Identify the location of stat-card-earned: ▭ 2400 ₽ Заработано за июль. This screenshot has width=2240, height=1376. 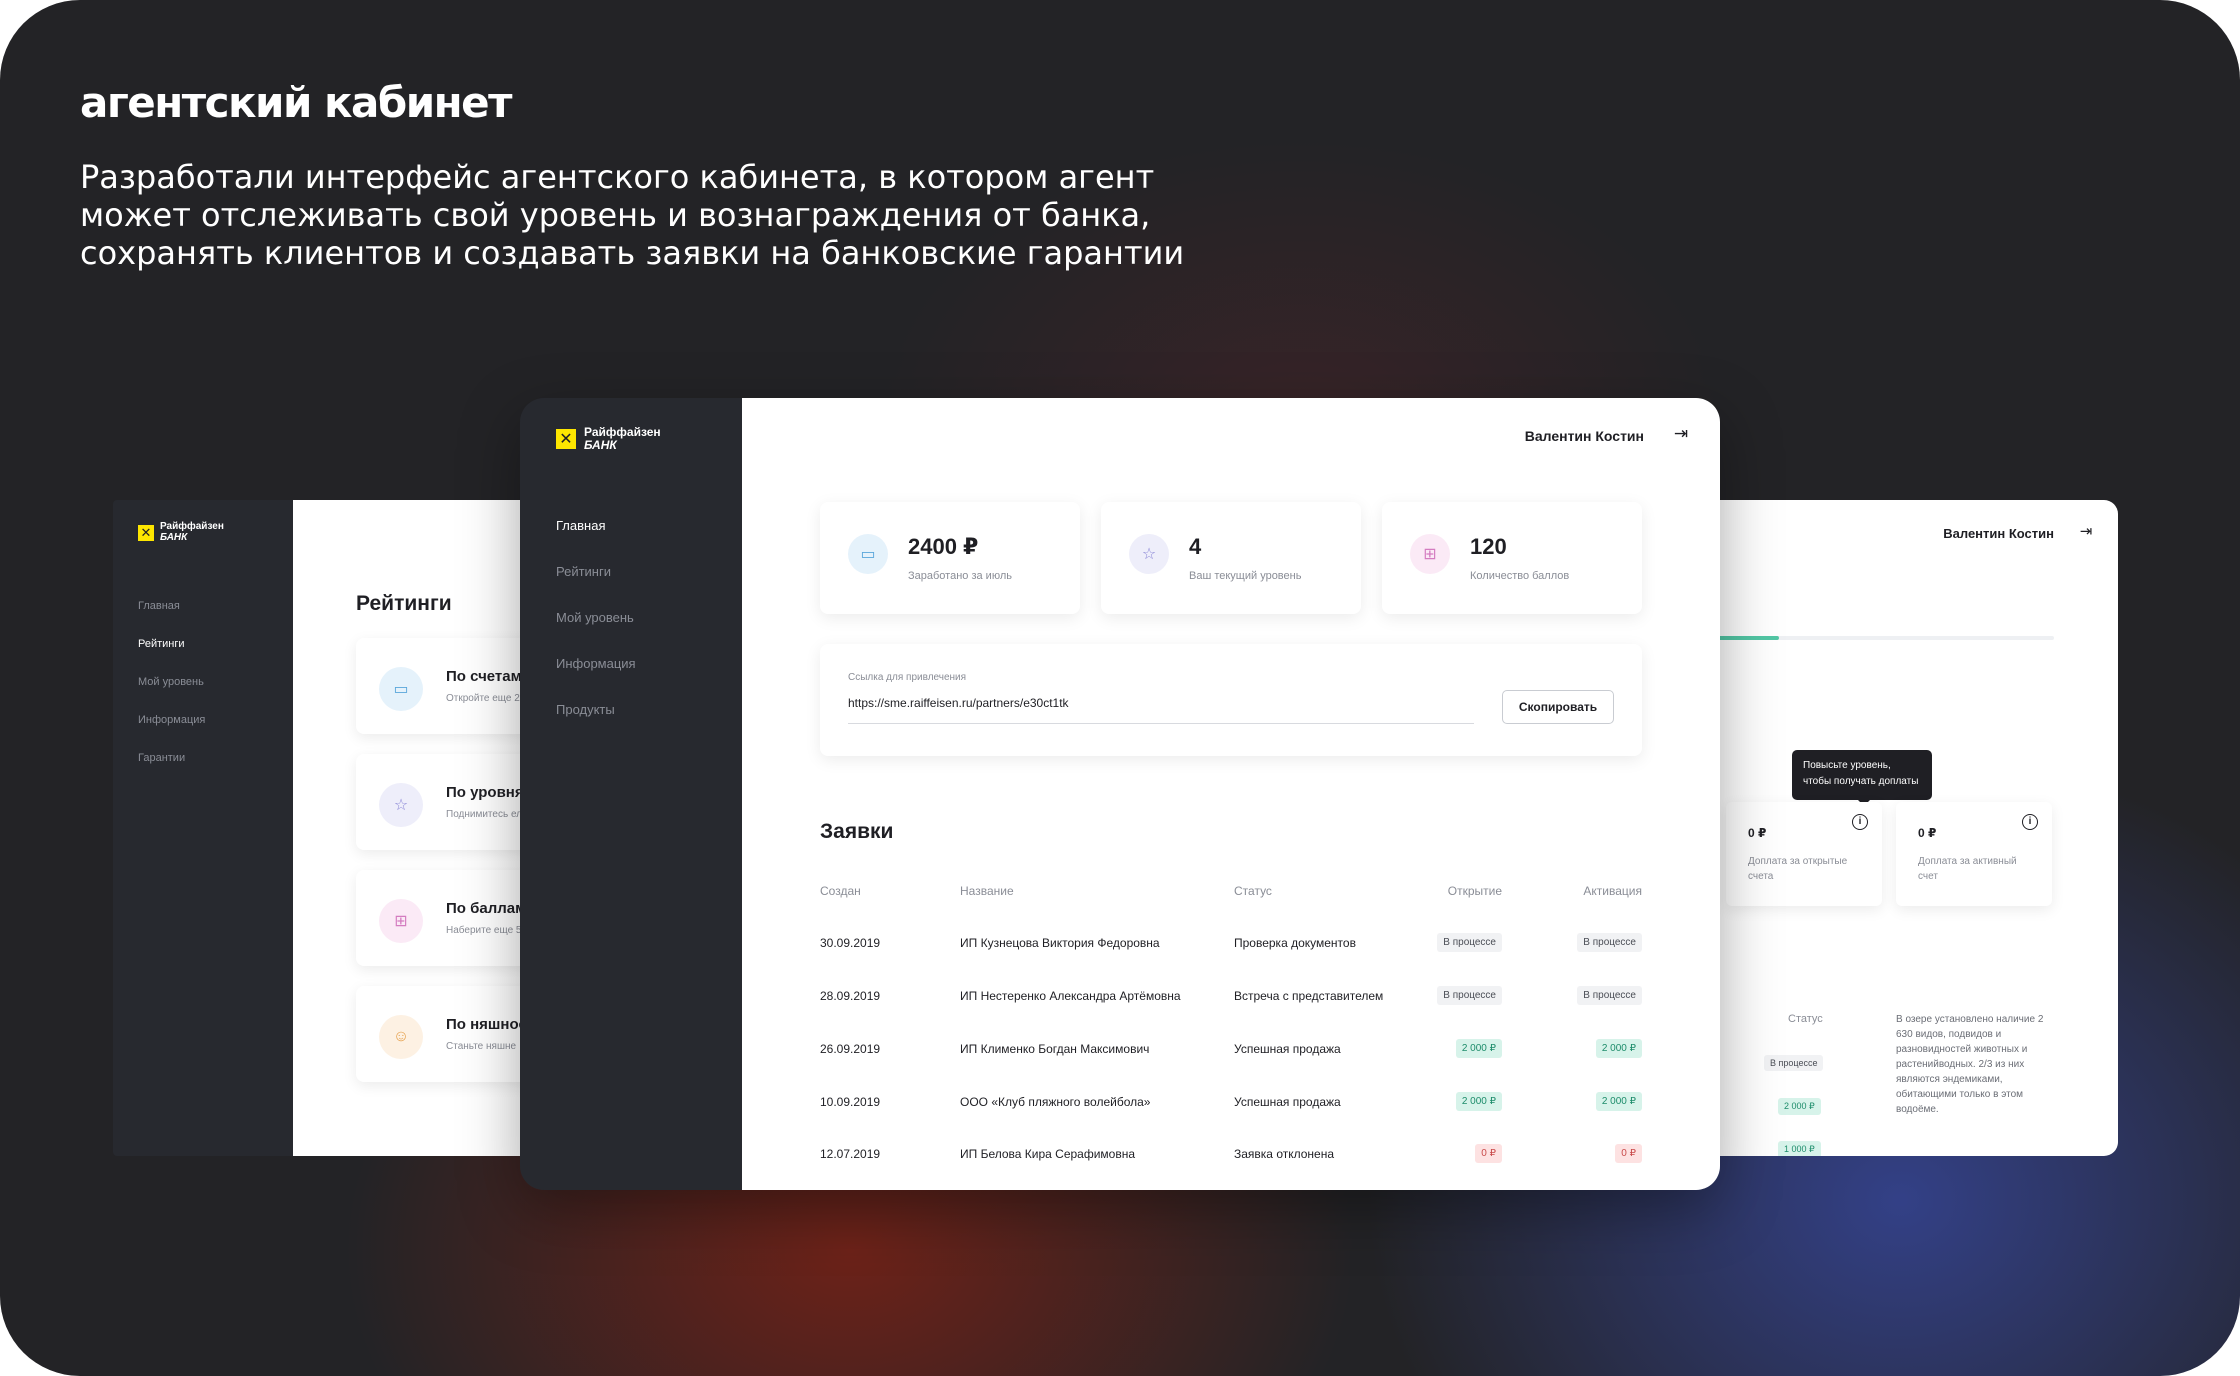
(950, 558).